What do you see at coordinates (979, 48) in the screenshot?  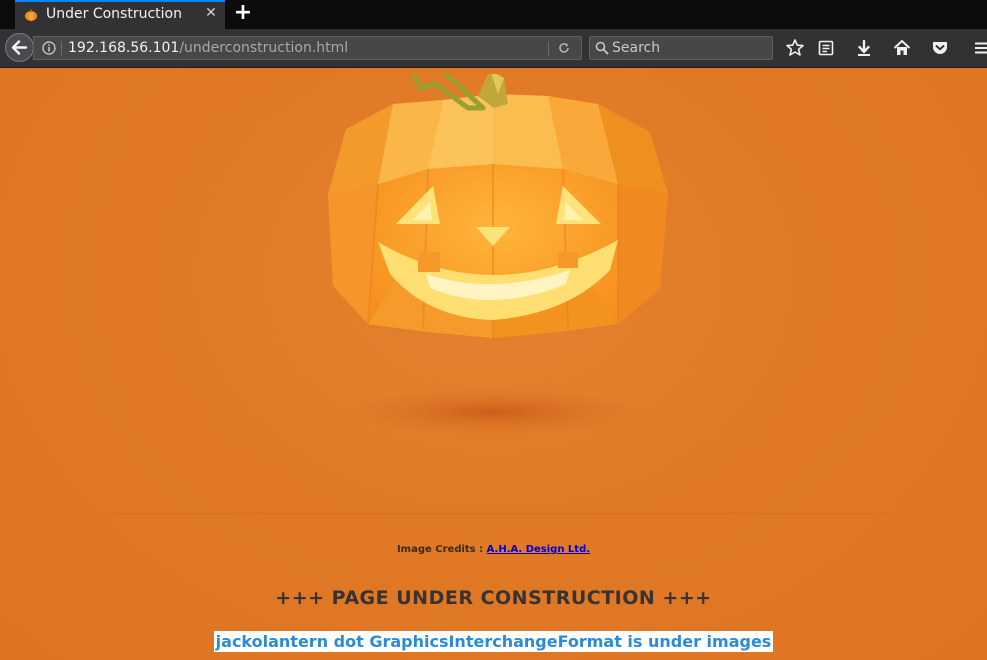 I see `menu-icon` at bounding box center [979, 48].